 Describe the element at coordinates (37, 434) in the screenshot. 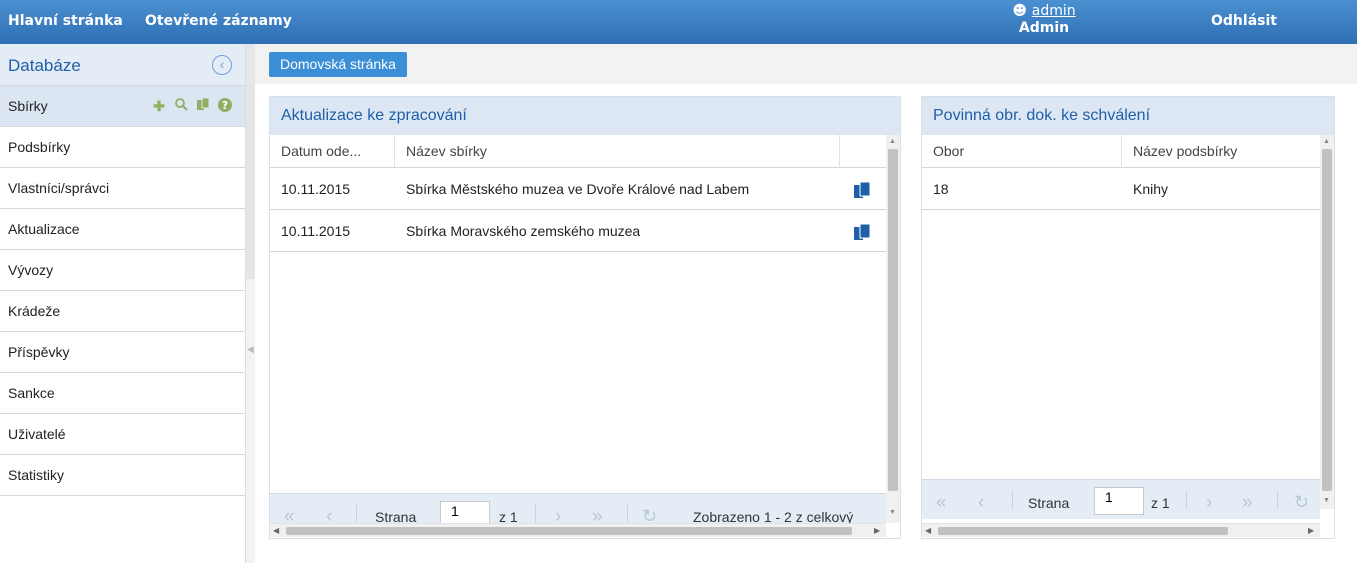

I see `sidebar-item-label: Uživatelé` at that location.